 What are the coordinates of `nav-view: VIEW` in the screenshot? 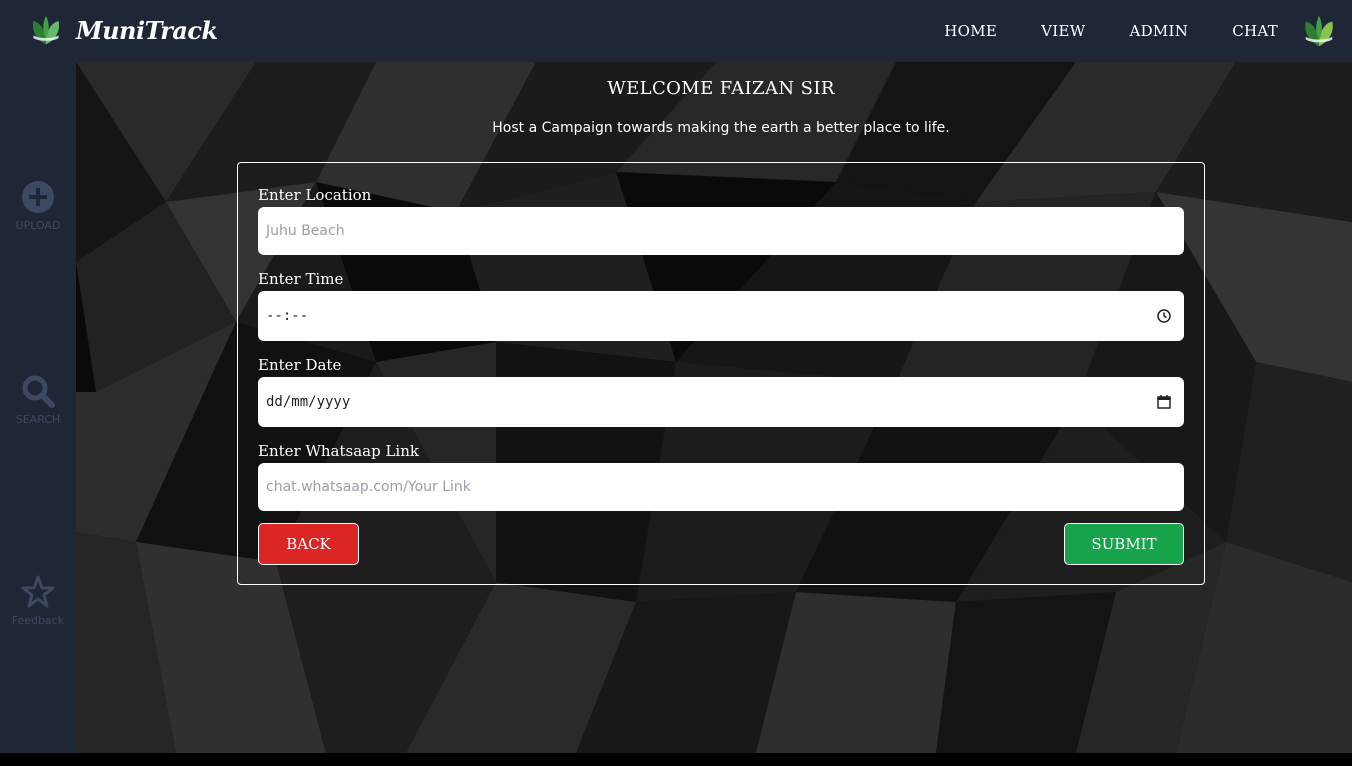 It's located at (1063, 31).